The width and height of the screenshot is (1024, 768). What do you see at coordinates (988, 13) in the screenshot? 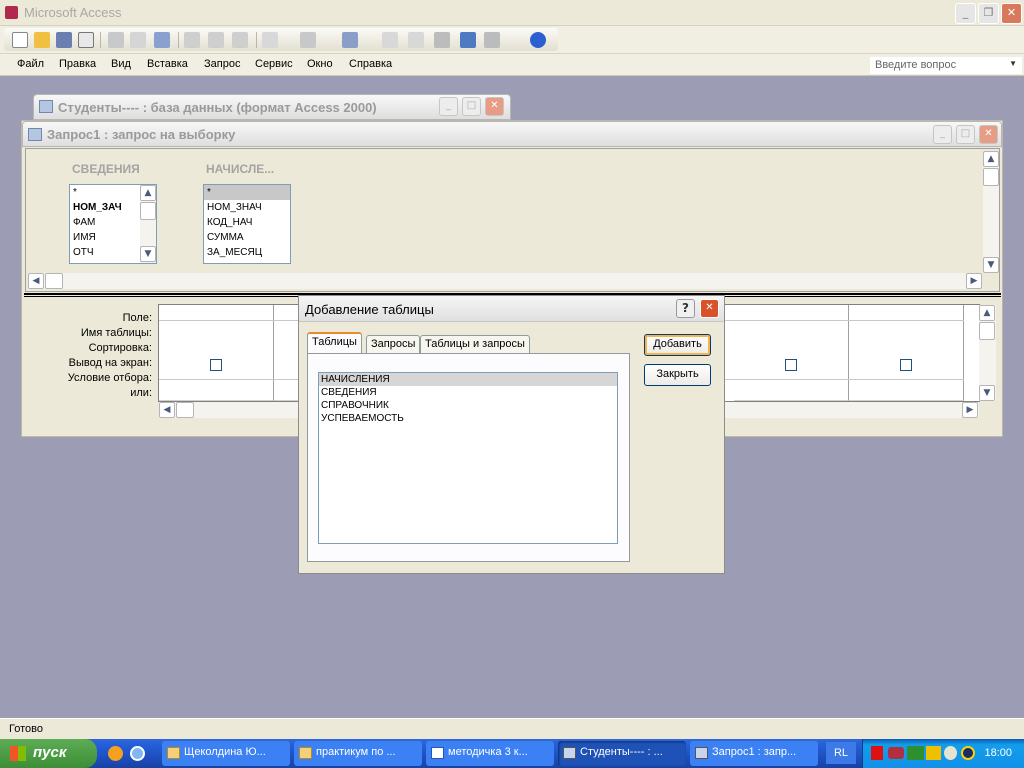
I see `restore-button: ❐` at bounding box center [988, 13].